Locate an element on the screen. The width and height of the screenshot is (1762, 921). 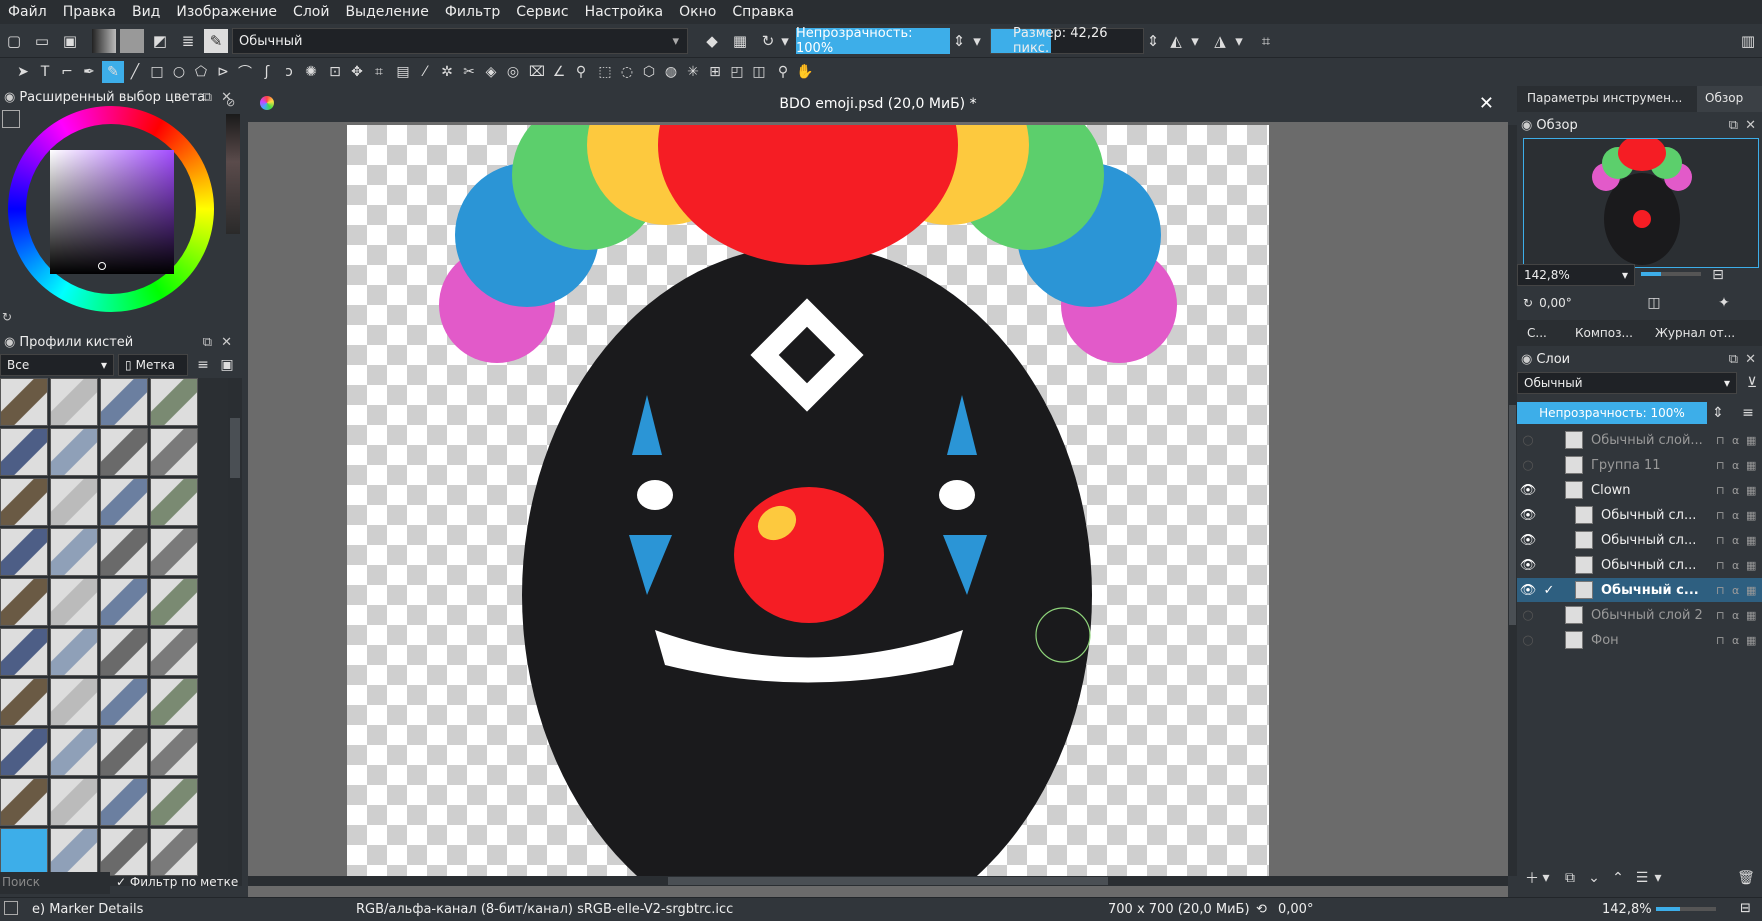
enclose-fill-icon: ◎ is located at coordinates (513, 72).